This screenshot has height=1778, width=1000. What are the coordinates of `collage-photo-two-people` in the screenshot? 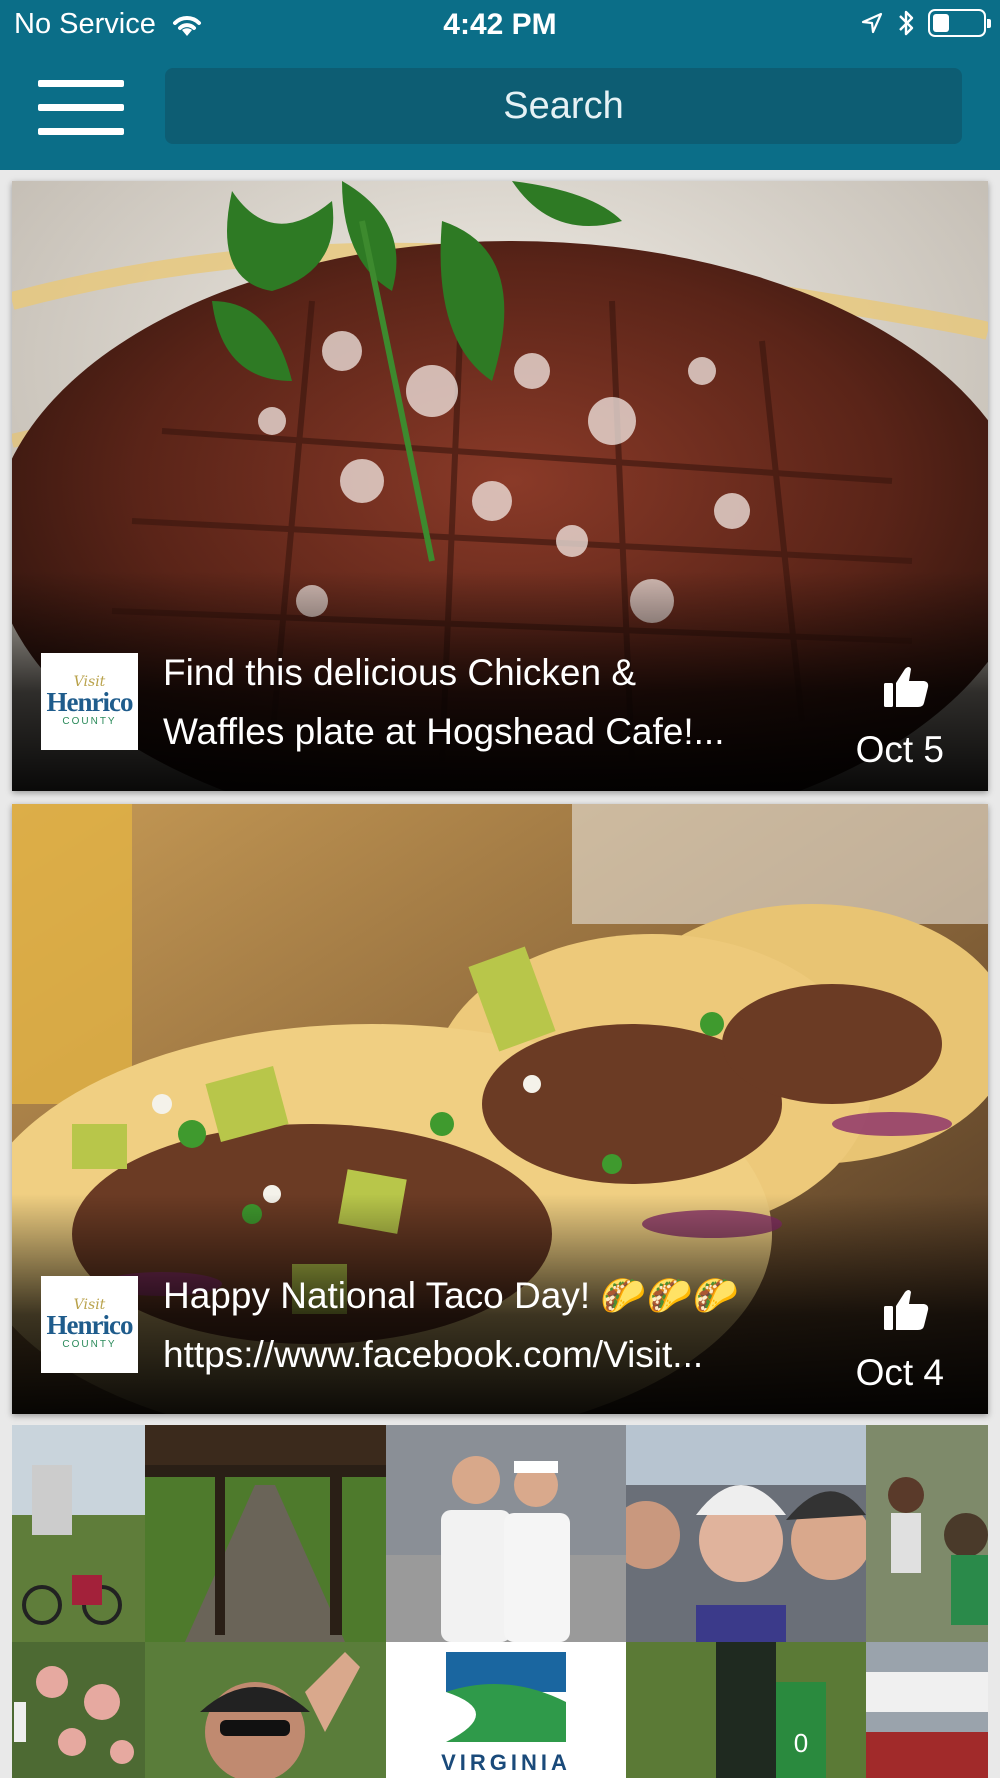 It's located at (506, 1533).